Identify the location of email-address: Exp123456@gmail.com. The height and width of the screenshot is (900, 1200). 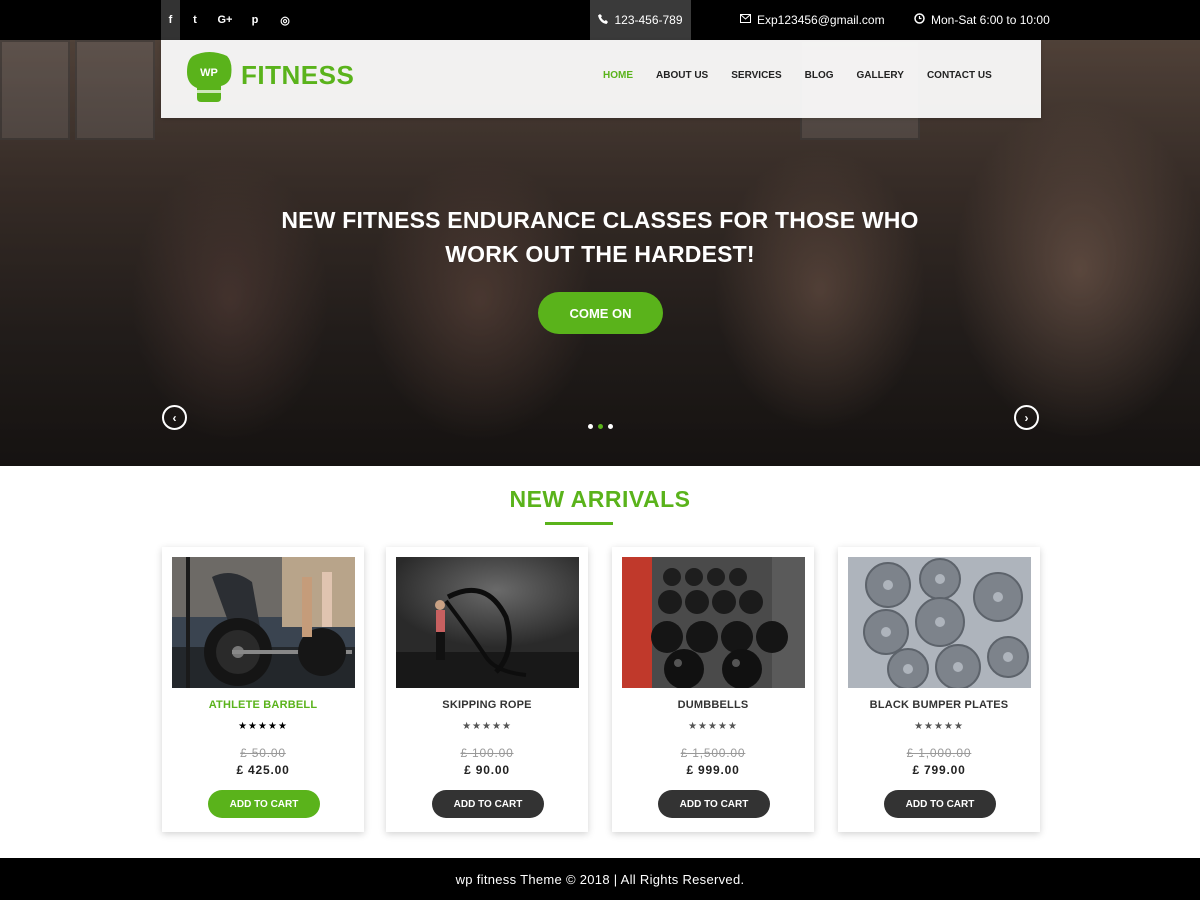
(821, 20).